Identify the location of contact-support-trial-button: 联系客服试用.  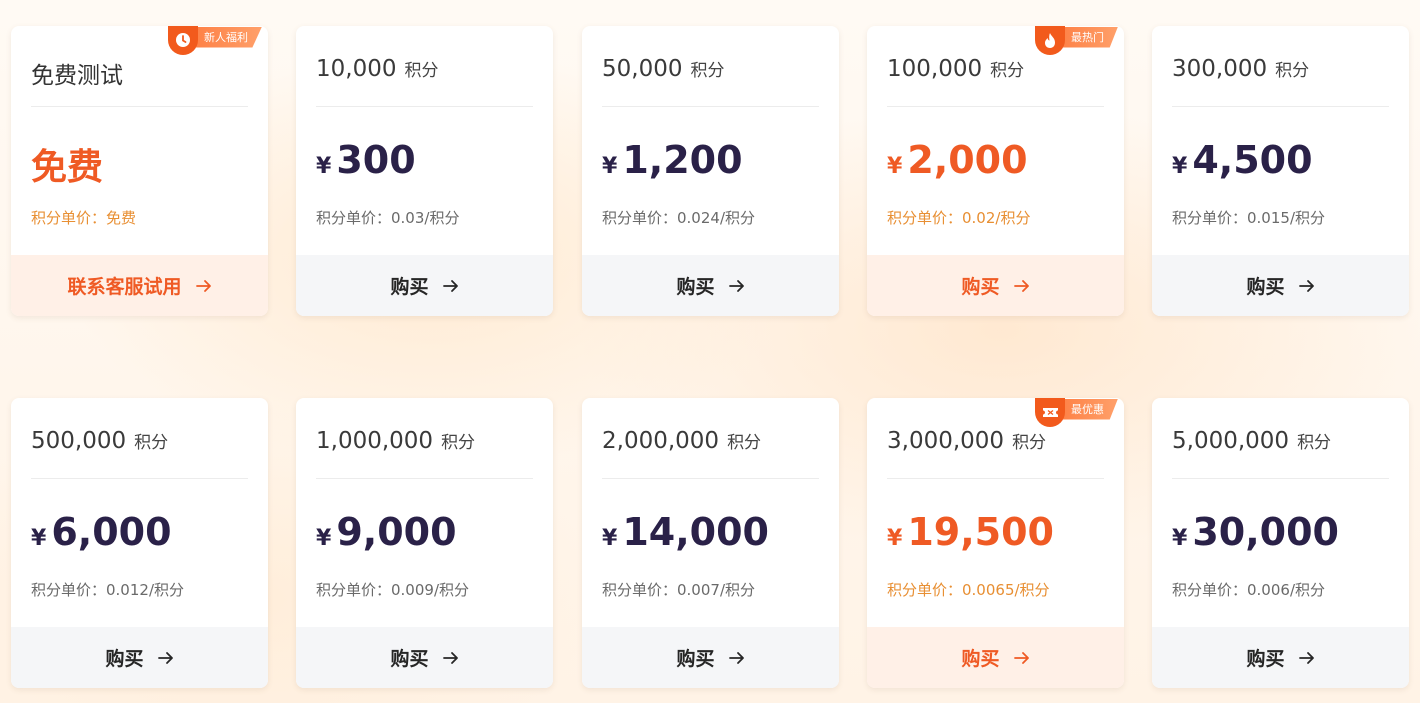
(139, 285).